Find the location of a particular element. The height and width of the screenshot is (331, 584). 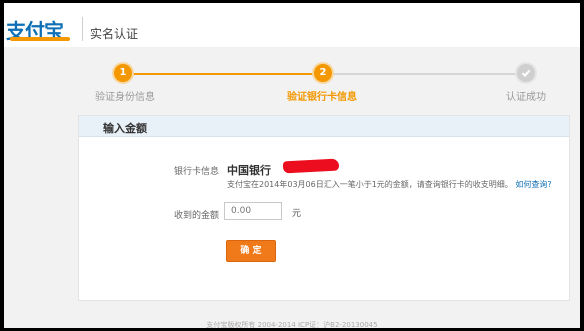

step-3-label: 认证成功 is located at coordinates (526, 97).